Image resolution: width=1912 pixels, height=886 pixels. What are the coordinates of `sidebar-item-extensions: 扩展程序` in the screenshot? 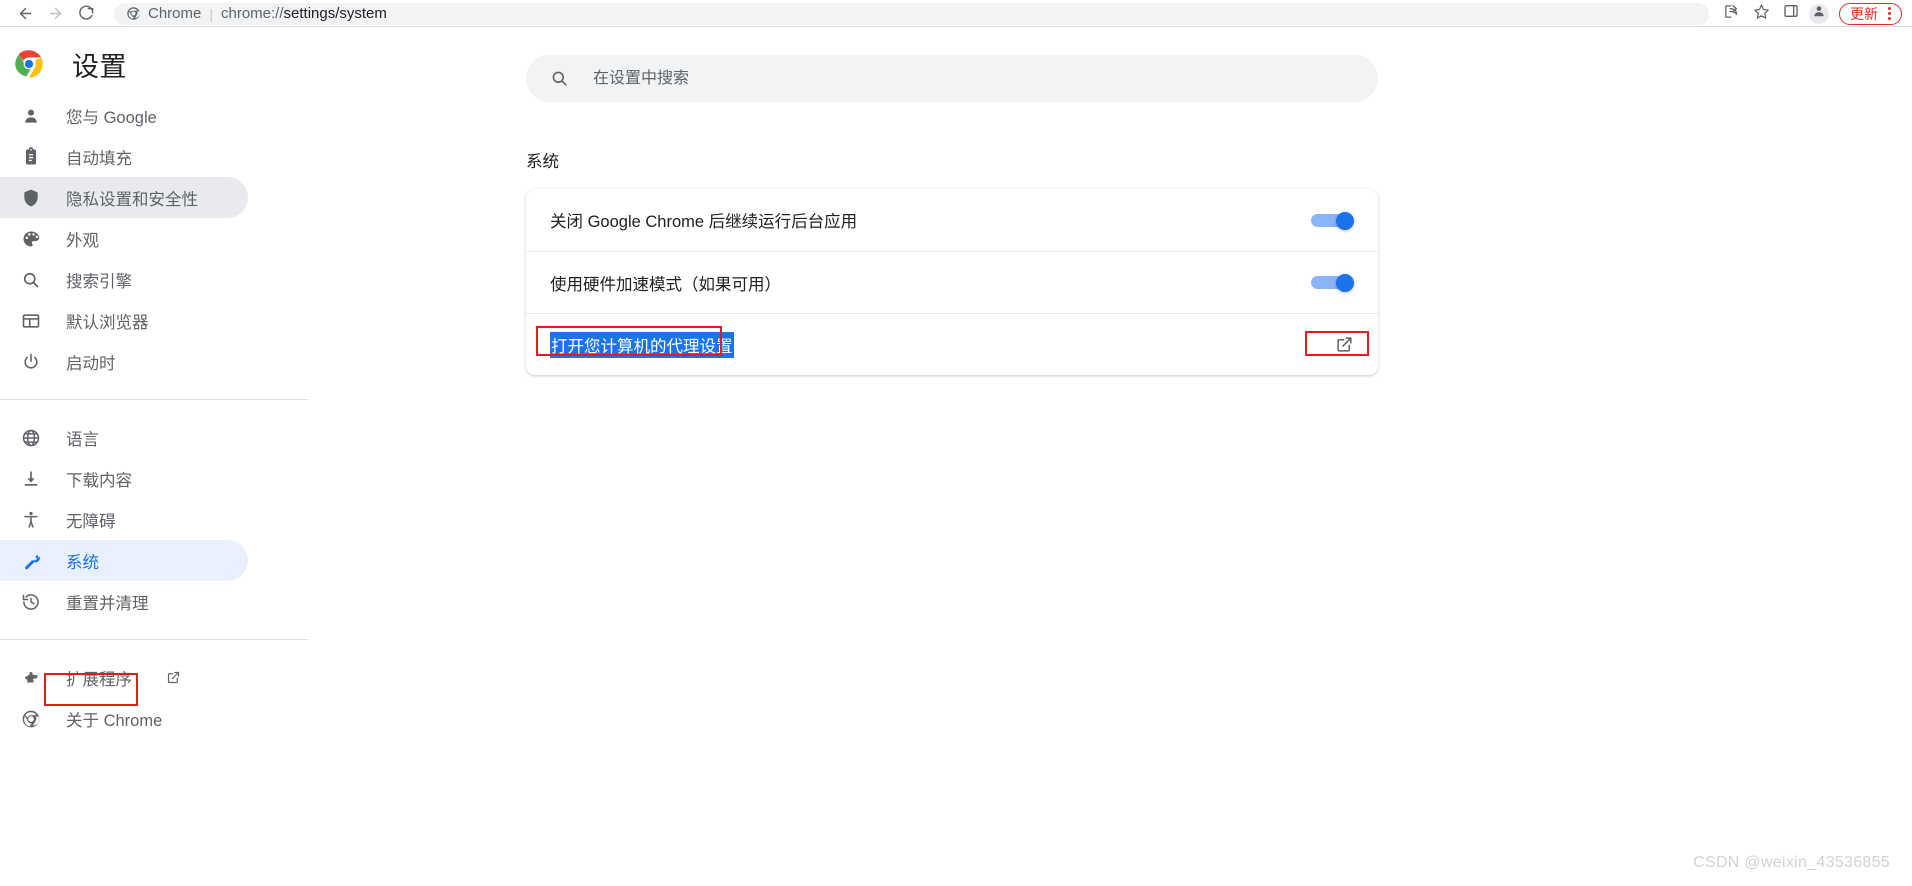 It's located at (124, 677).